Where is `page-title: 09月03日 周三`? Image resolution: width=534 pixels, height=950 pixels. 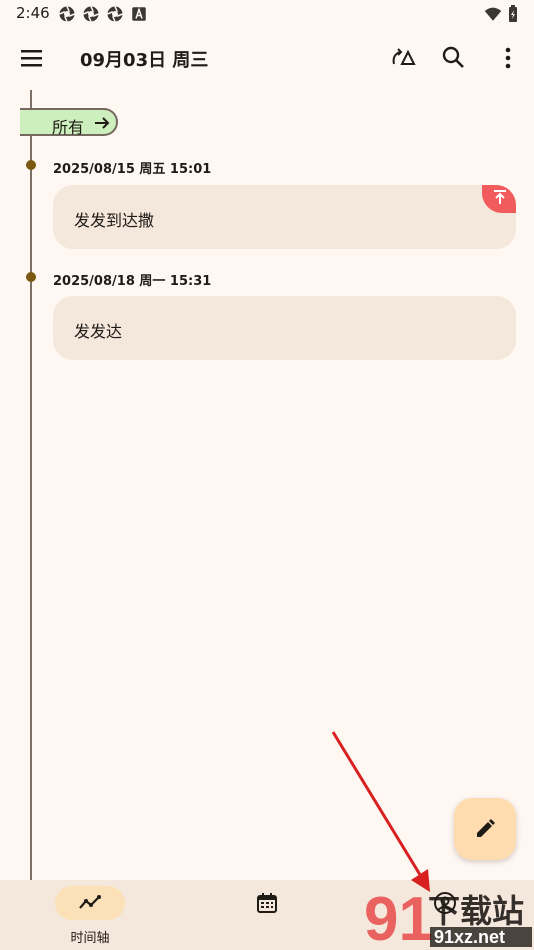
page-title: 09月03日 周三 is located at coordinates (144, 60).